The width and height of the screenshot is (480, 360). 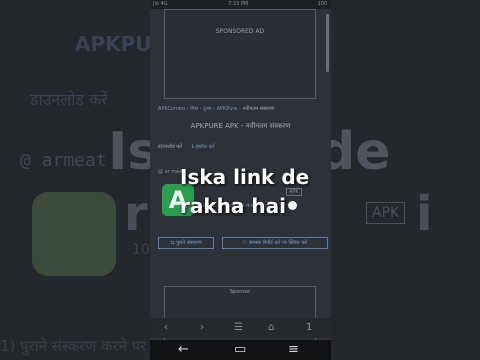 I want to click on breadcrumb-item-apkcombo: APKCombo, so click(x=171, y=109).